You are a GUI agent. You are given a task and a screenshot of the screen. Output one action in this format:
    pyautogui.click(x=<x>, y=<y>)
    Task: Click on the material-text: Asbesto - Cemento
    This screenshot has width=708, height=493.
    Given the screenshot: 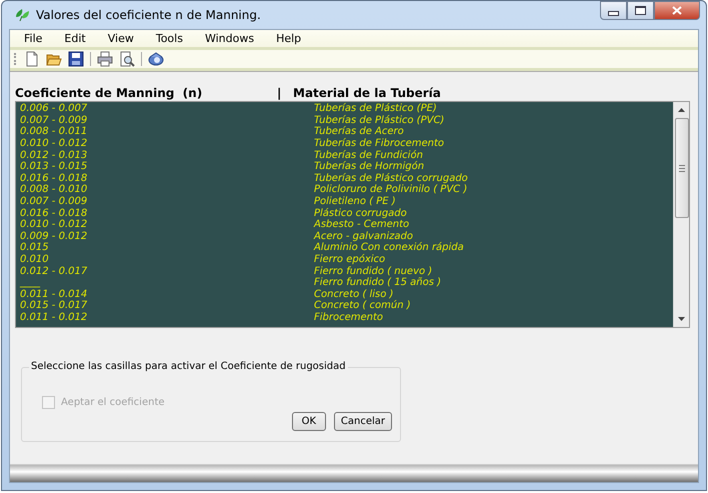 What is the action you would take?
    pyautogui.click(x=362, y=224)
    